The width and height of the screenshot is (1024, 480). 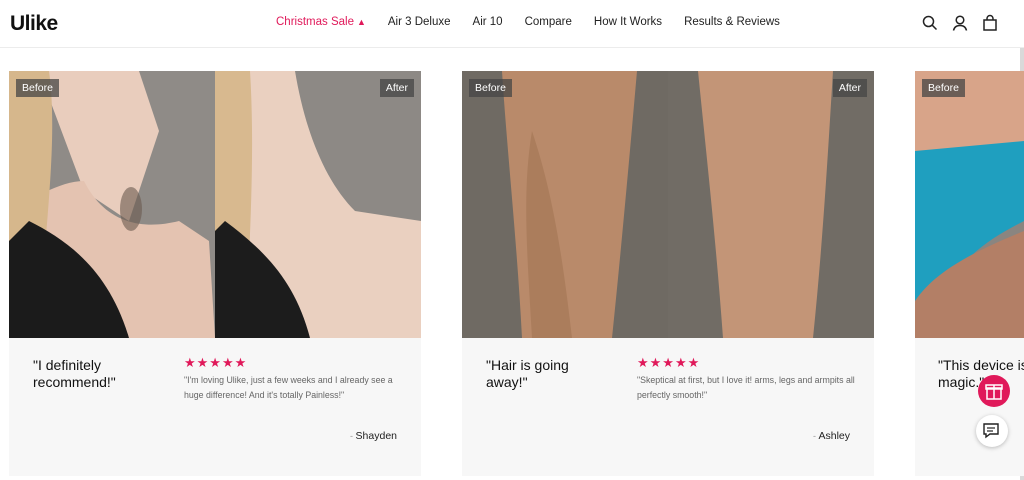 I want to click on header-actions, so click(x=960, y=23).